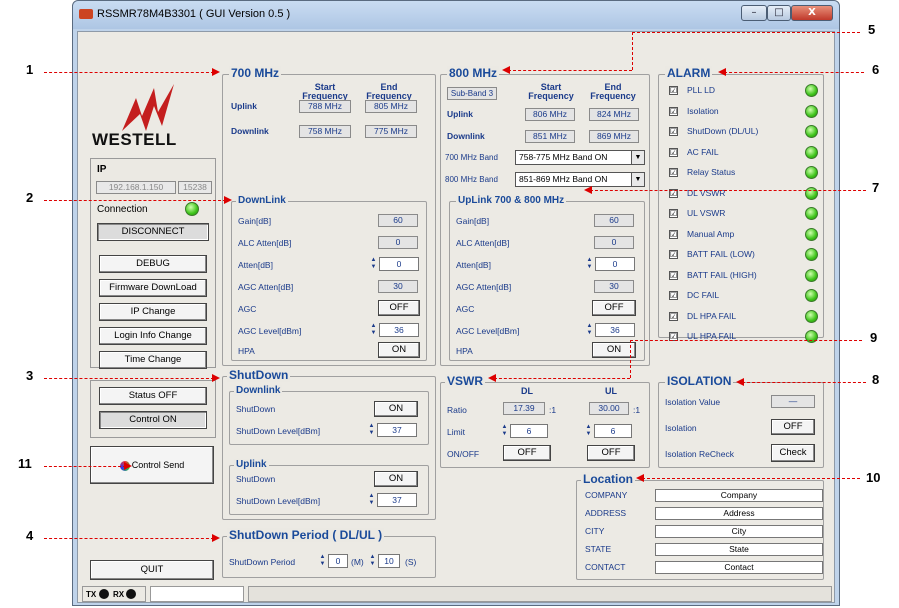  Describe the element at coordinates (194, 14) in the screenshot. I see `window-title: RSSMR78M4B3301 ( GUI Version 0.5 )` at that location.